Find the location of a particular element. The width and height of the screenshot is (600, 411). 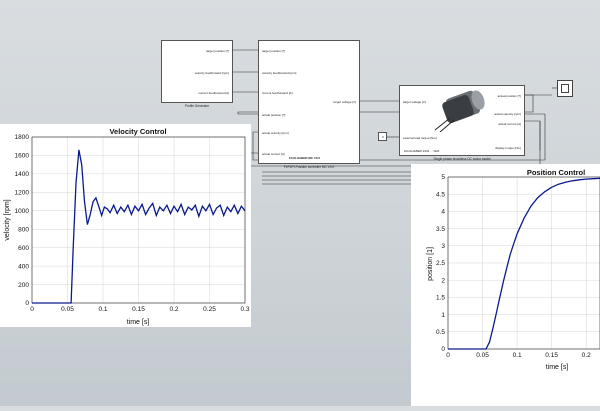

ctrl-in-velocity-feedforward: velocity feedforward [rpm] is located at coordinates (279, 73).